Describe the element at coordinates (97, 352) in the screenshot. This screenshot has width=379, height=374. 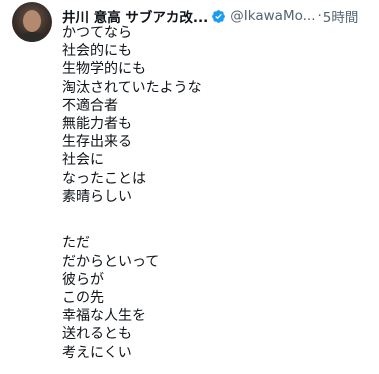
I see `tweet-line: 考えにくい` at that location.